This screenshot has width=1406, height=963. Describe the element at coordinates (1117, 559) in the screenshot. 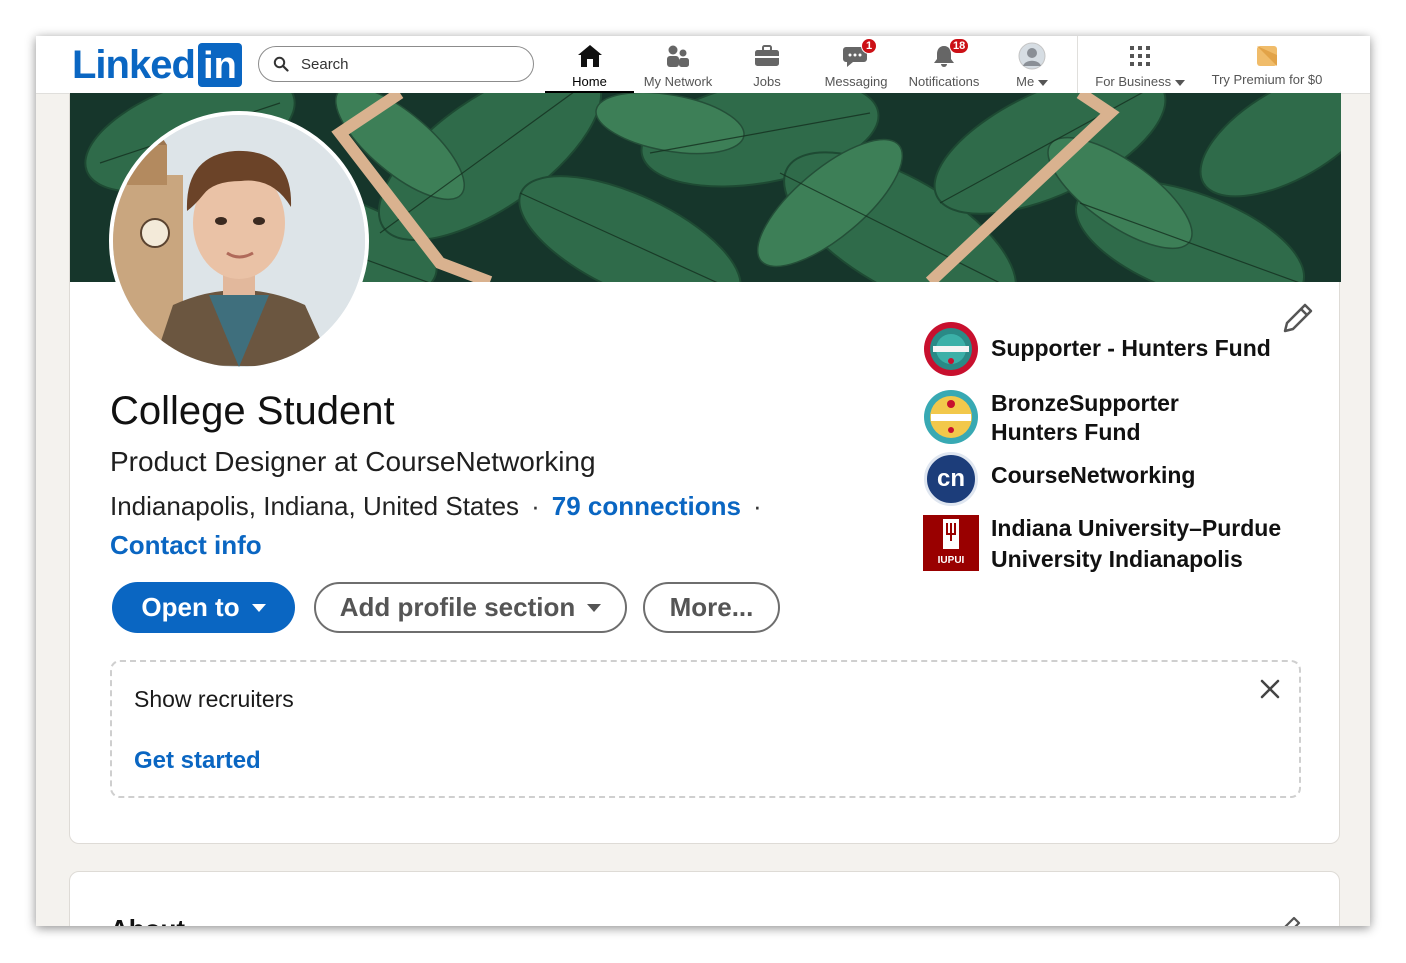

I see `org-name-line2: University Indianapolis` at that location.